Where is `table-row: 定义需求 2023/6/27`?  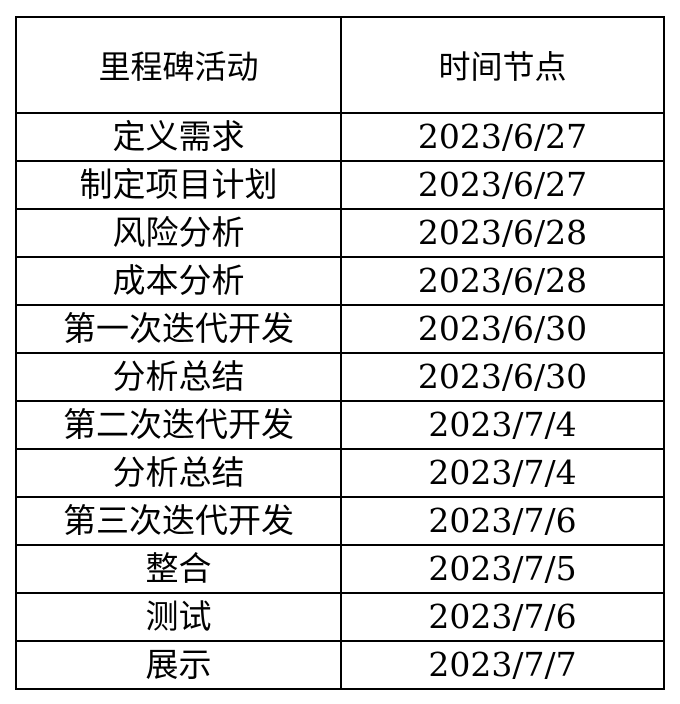 table-row: 定义需求 2023/6/27 is located at coordinates (340, 137).